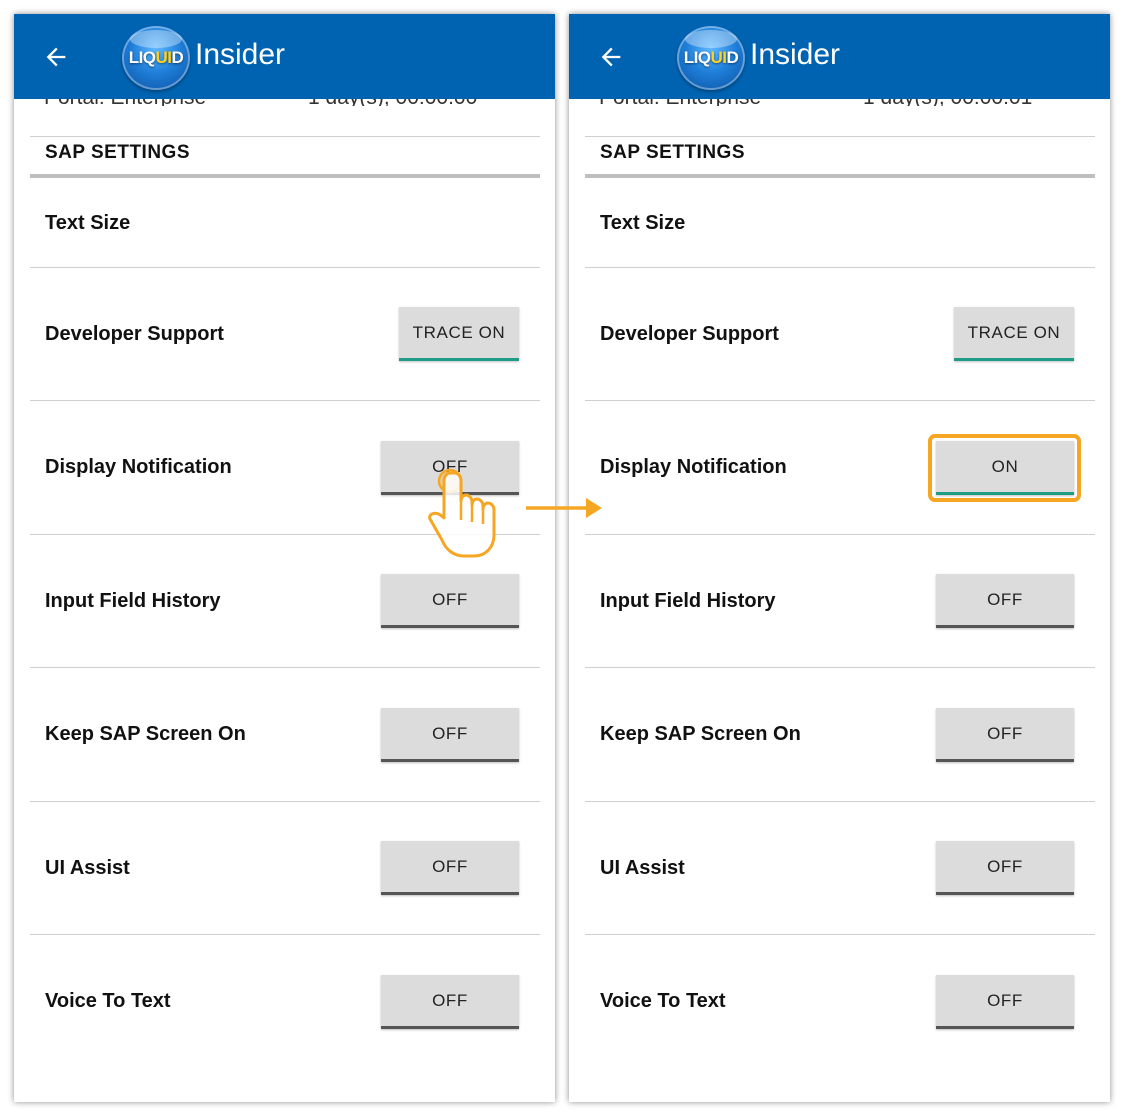  What do you see at coordinates (564, 508) in the screenshot?
I see `arrow-right-icon` at bounding box center [564, 508].